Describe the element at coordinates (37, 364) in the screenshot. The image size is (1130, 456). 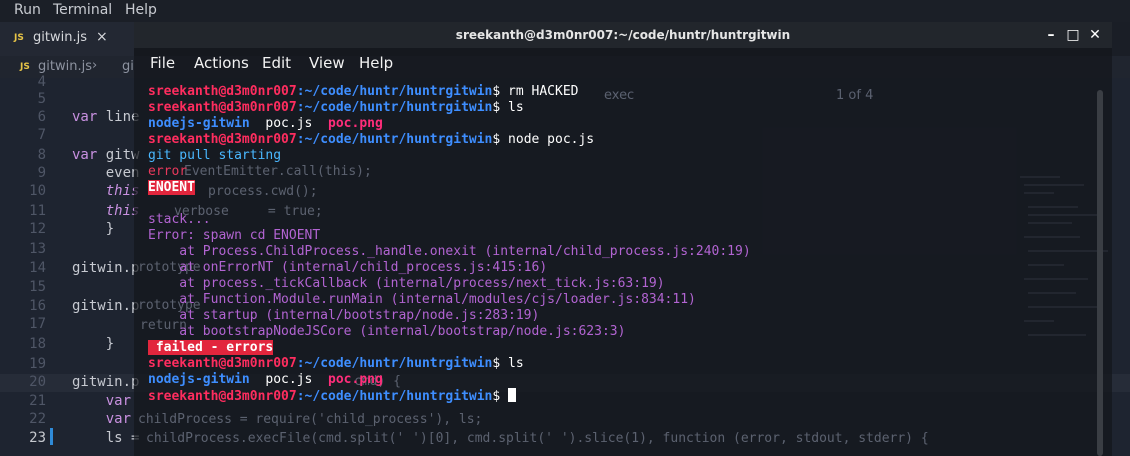
I see `line-number: 19` at that location.